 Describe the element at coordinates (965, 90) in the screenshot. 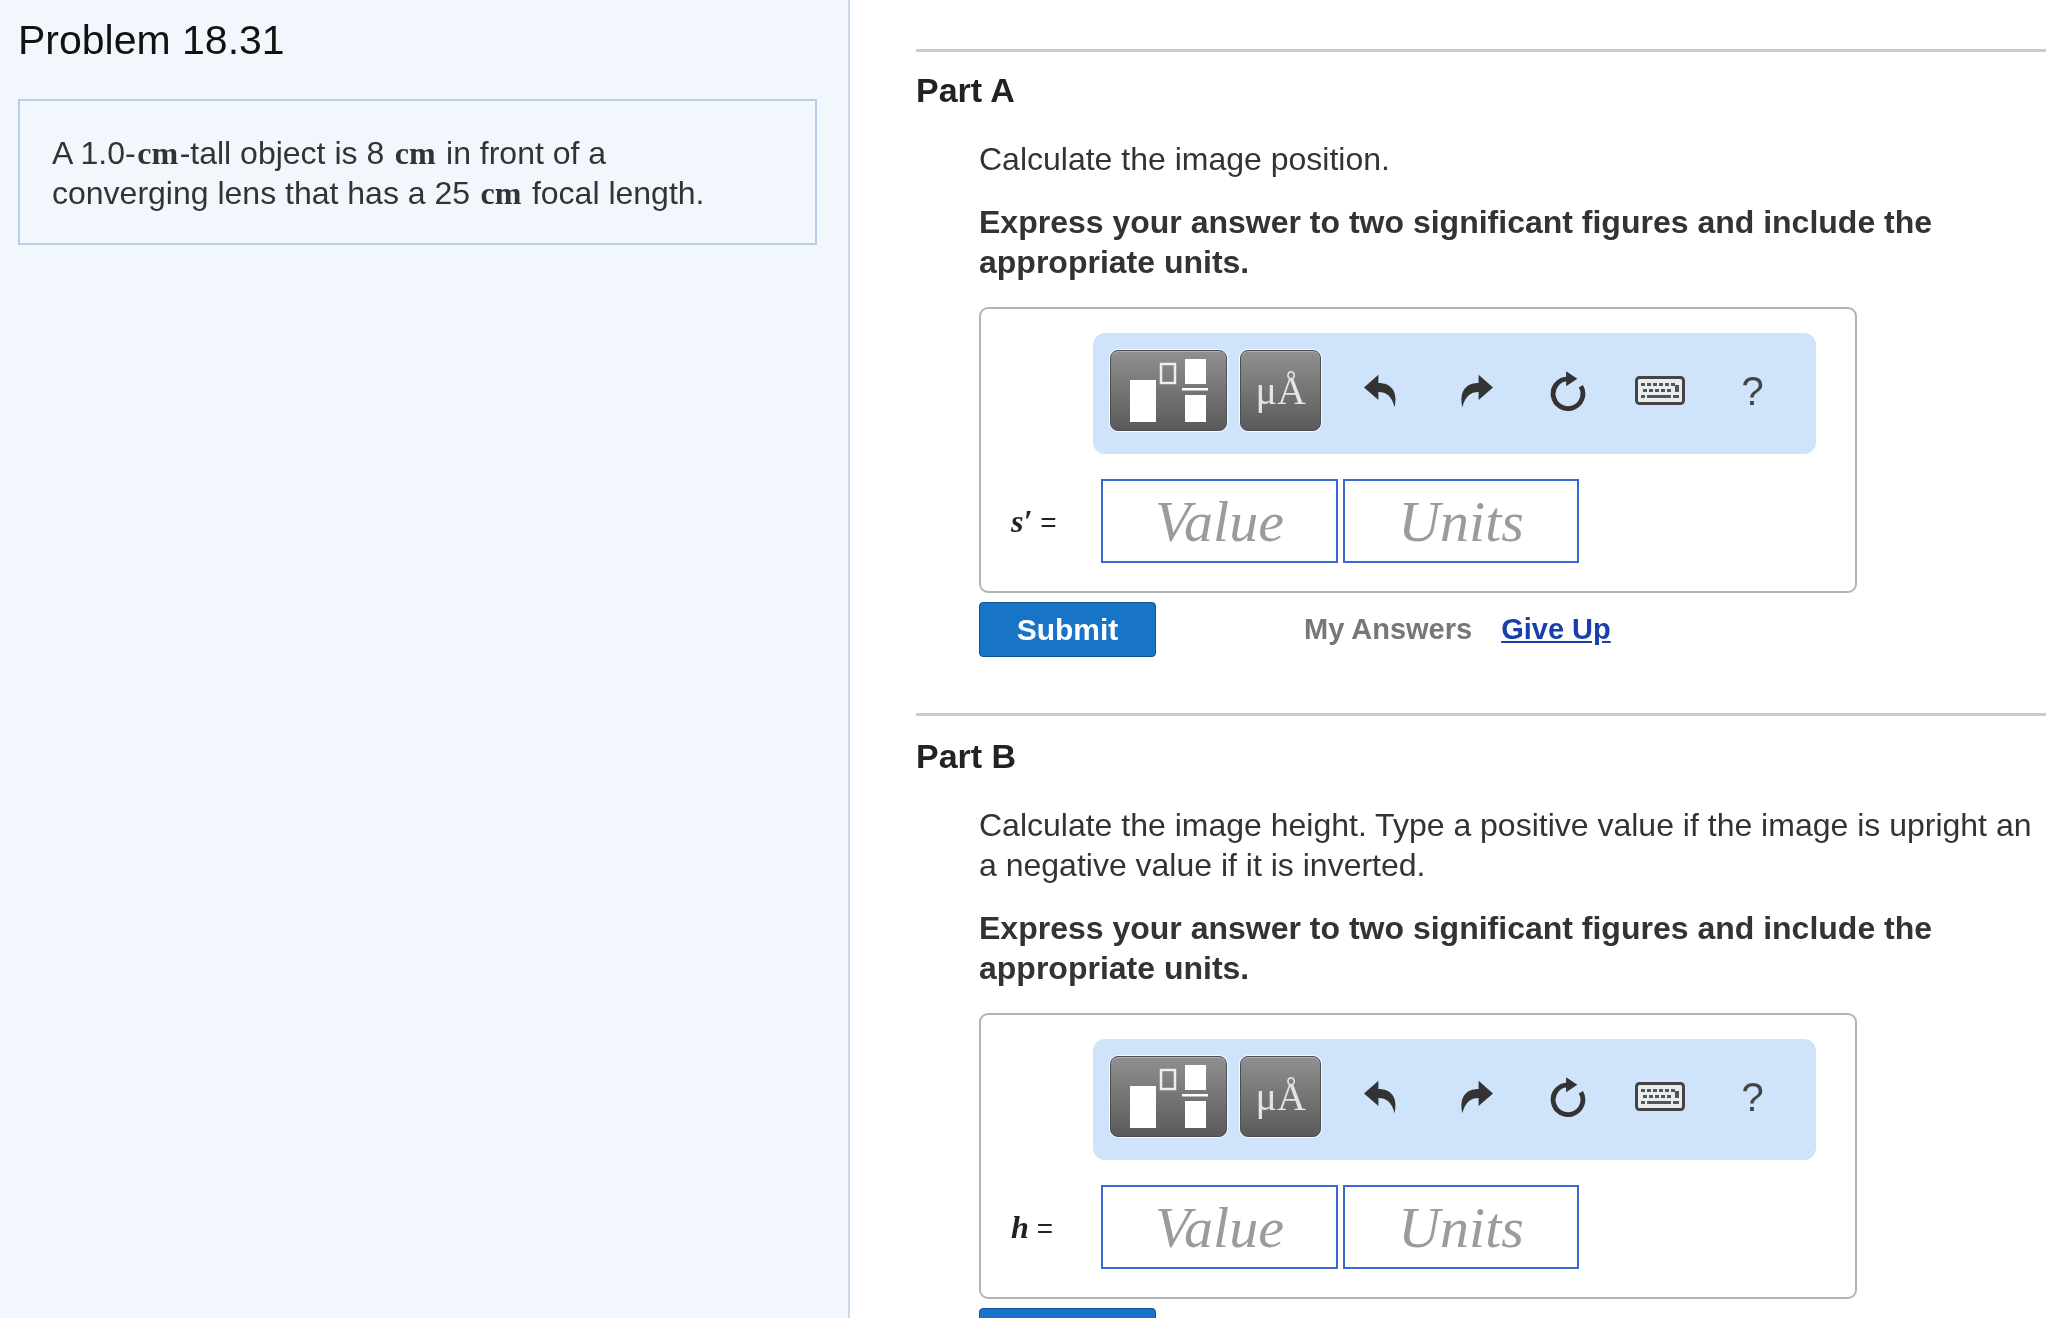

I see `part-heading: Part A` at that location.